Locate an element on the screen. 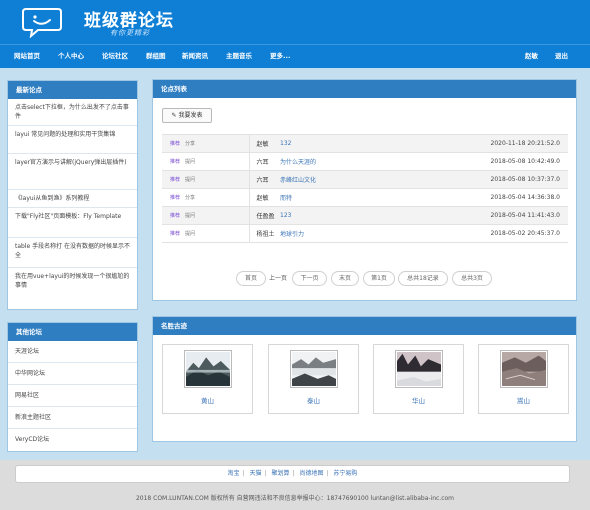 The width and height of the screenshot is (590, 510). site-slogan: 有你更精彩 is located at coordinates (130, 33).